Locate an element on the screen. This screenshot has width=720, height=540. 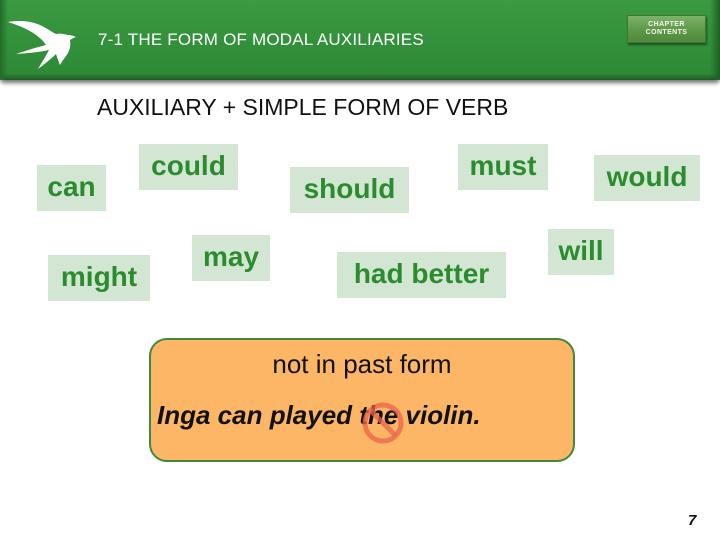
formula-heading: AUXILIARY + SIMPLE FORM OF VERB is located at coordinates (303, 107).